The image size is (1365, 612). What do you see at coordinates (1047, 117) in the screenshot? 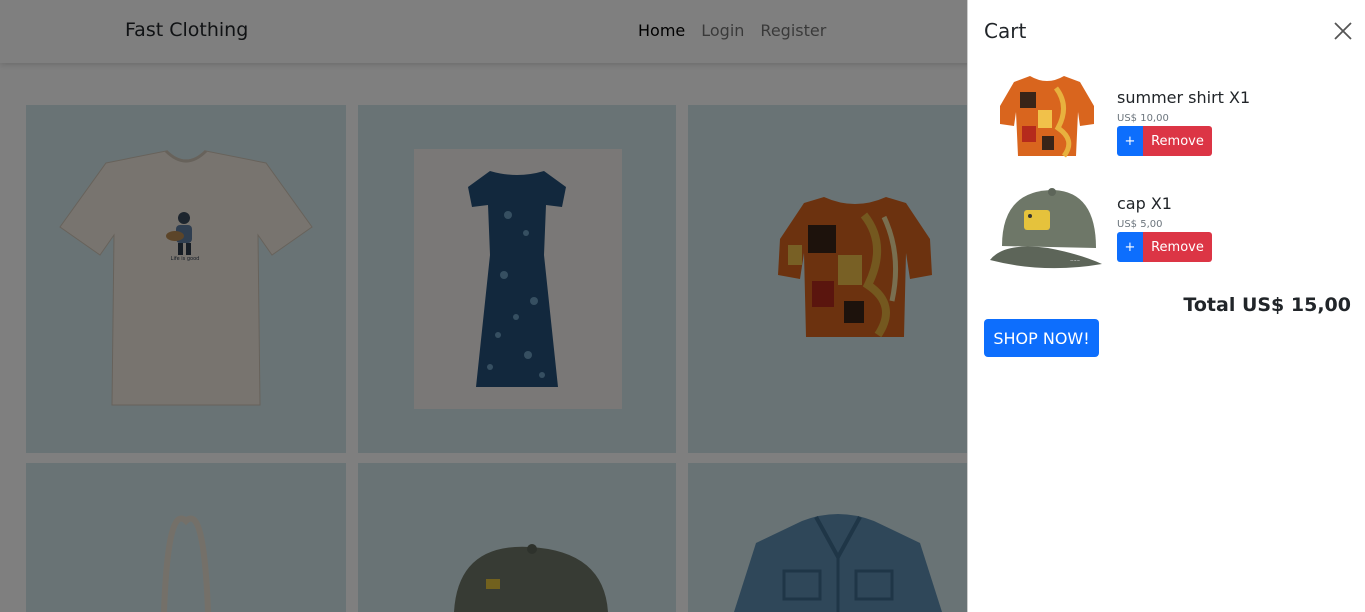
I see `summer-shirt-thumbnail` at bounding box center [1047, 117].